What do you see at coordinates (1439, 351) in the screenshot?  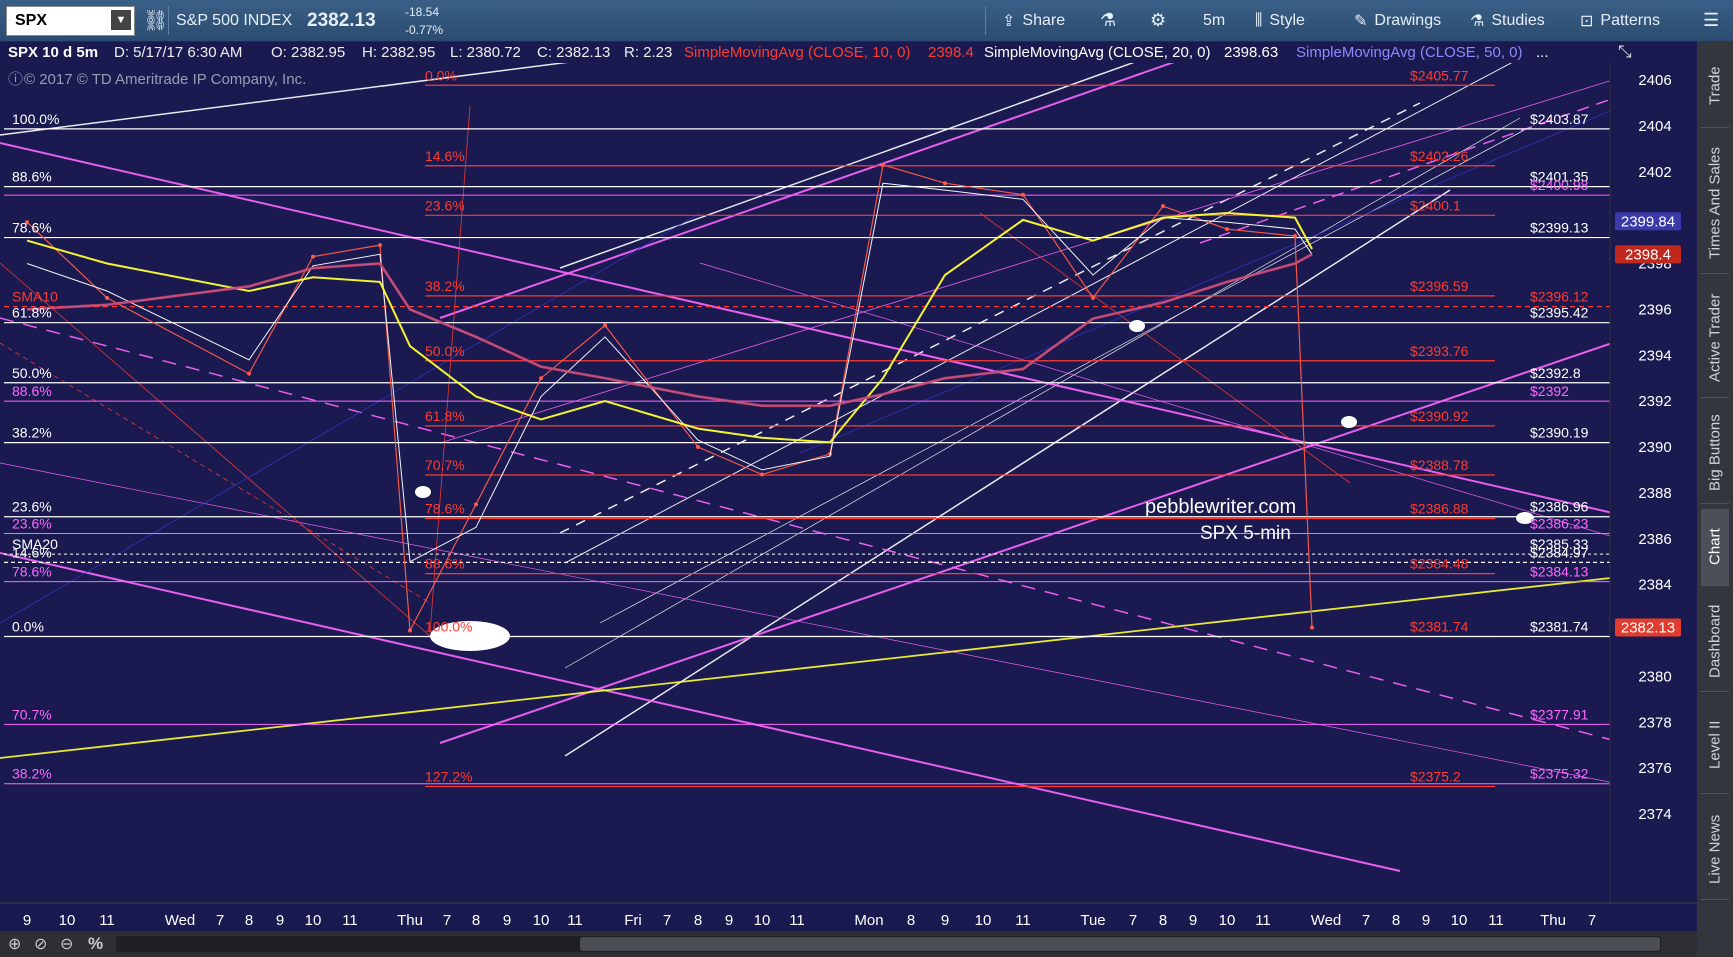 I see `fib-level-value: $2393.76` at bounding box center [1439, 351].